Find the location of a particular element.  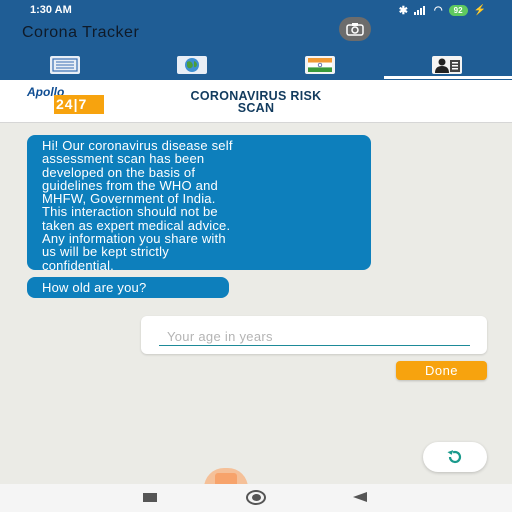

status-icons: ✱ ◠ 92 ⚡ is located at coordinates (442, 10).